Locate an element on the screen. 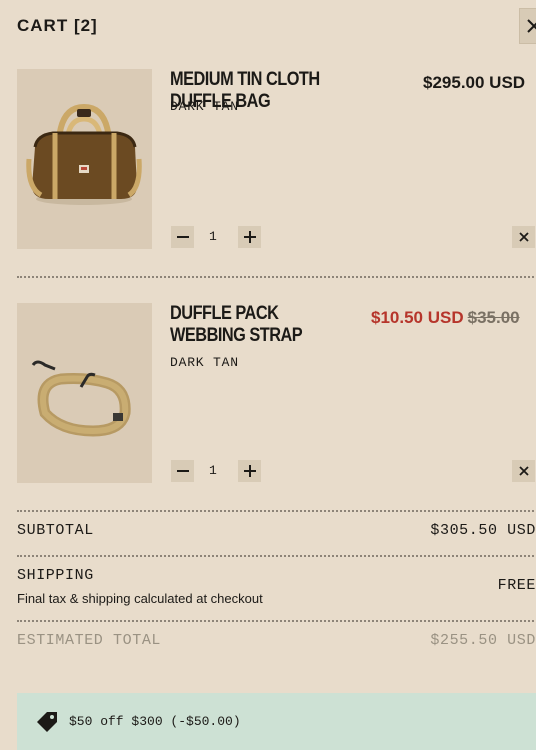 The height and width of the screenshot is (750, 536). close-cart-button is located at coordinates (527, 26).